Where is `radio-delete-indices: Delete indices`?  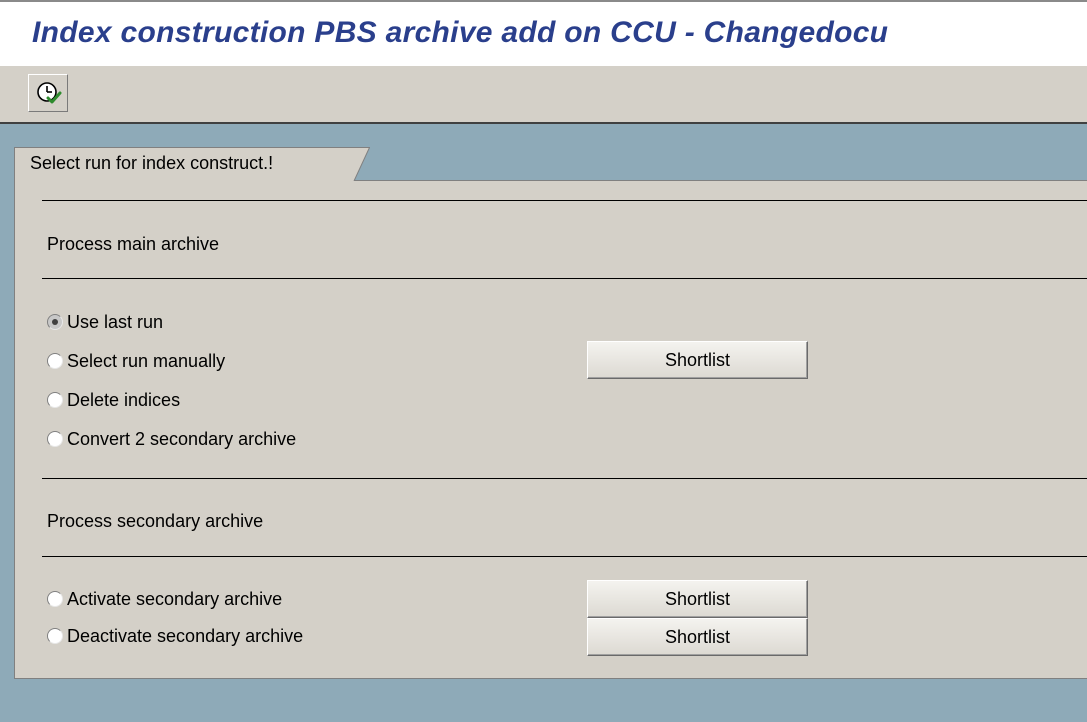
radio-delete-indices: Delete indices is located at coordinates (113, 400).